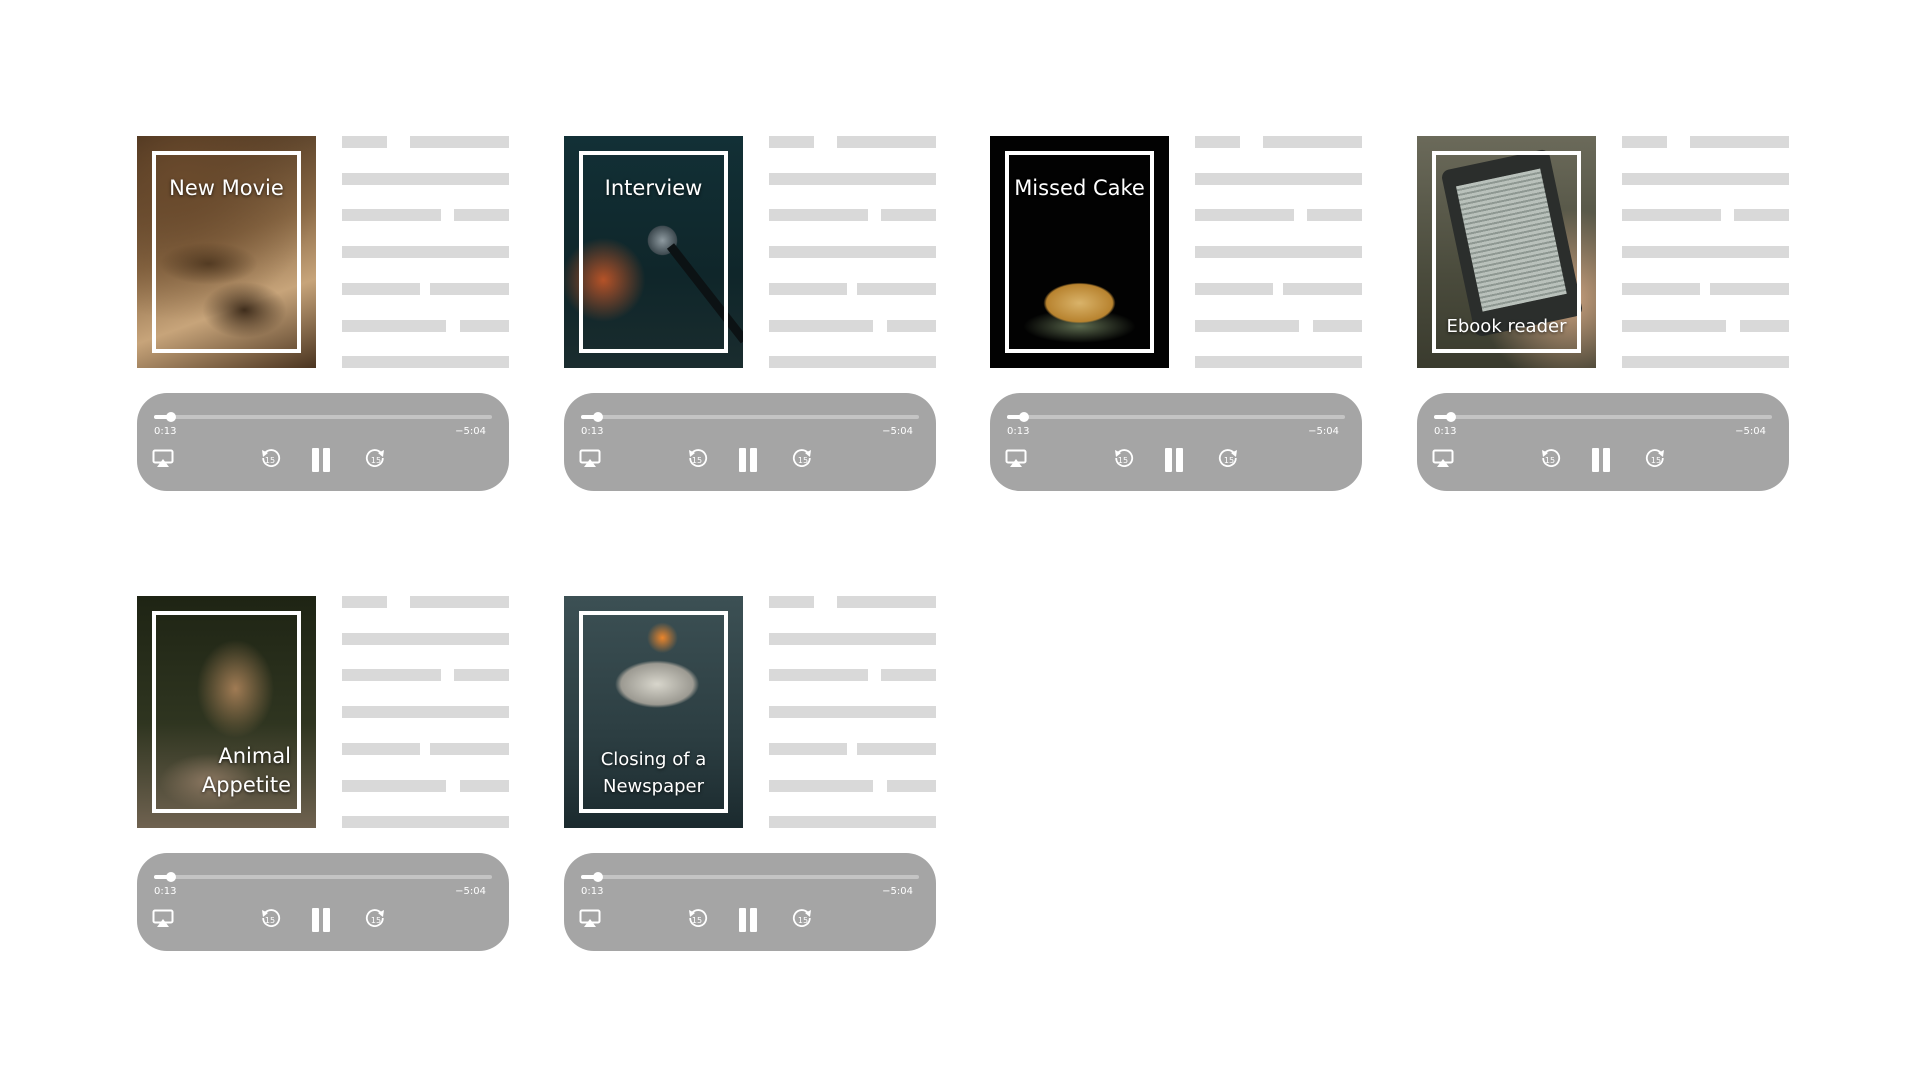 This screenshot has width=1920, height=1080. What do you see at coordinates (246, 770) in the screenshot?
I see `cover-title: Animal Appetite` at bounding box center [246, 770].